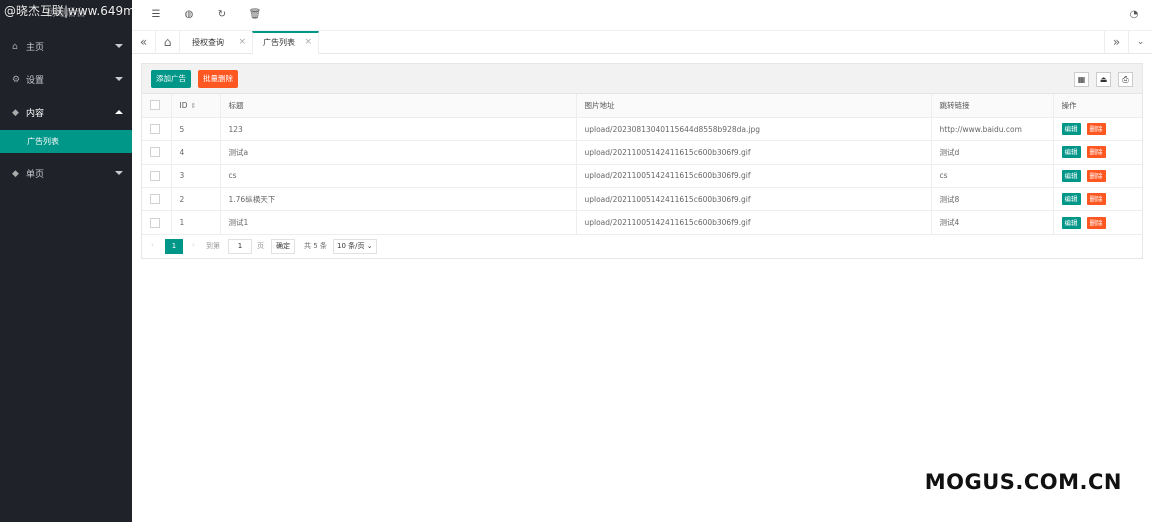 Image resolution: width=1152 pixels, height=522 pixels. I want to click on tab-scroll-left-icon: «, so click(144, 42).